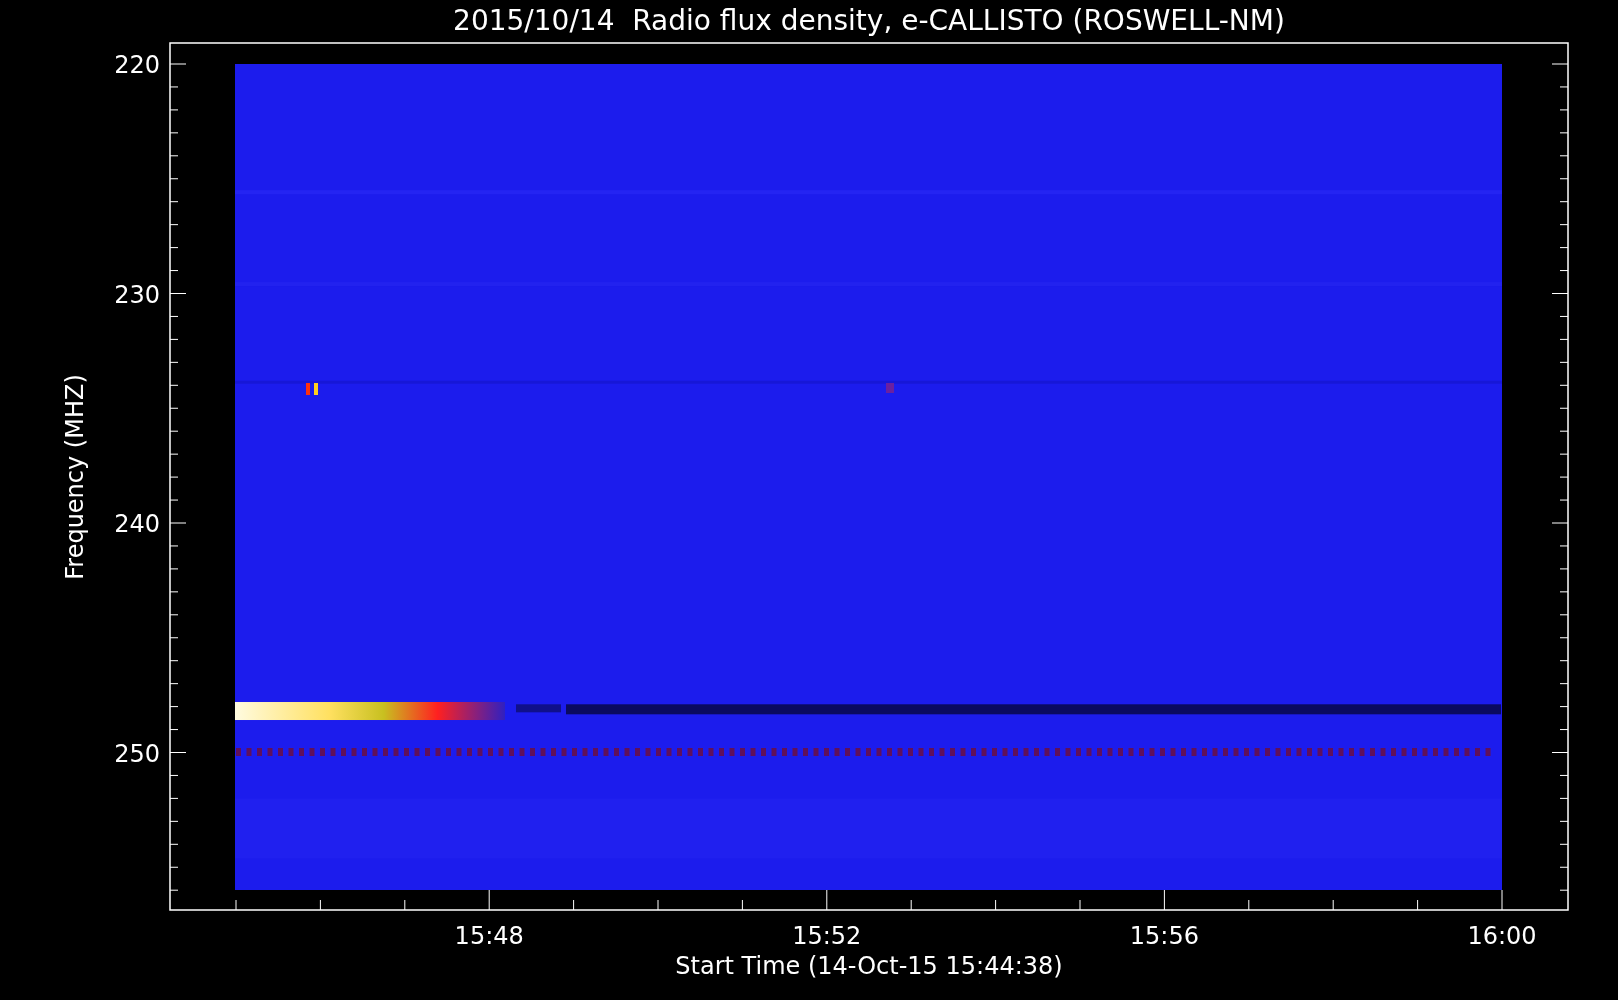  I want to click on y-tick-label: 220, so click(137, 65).